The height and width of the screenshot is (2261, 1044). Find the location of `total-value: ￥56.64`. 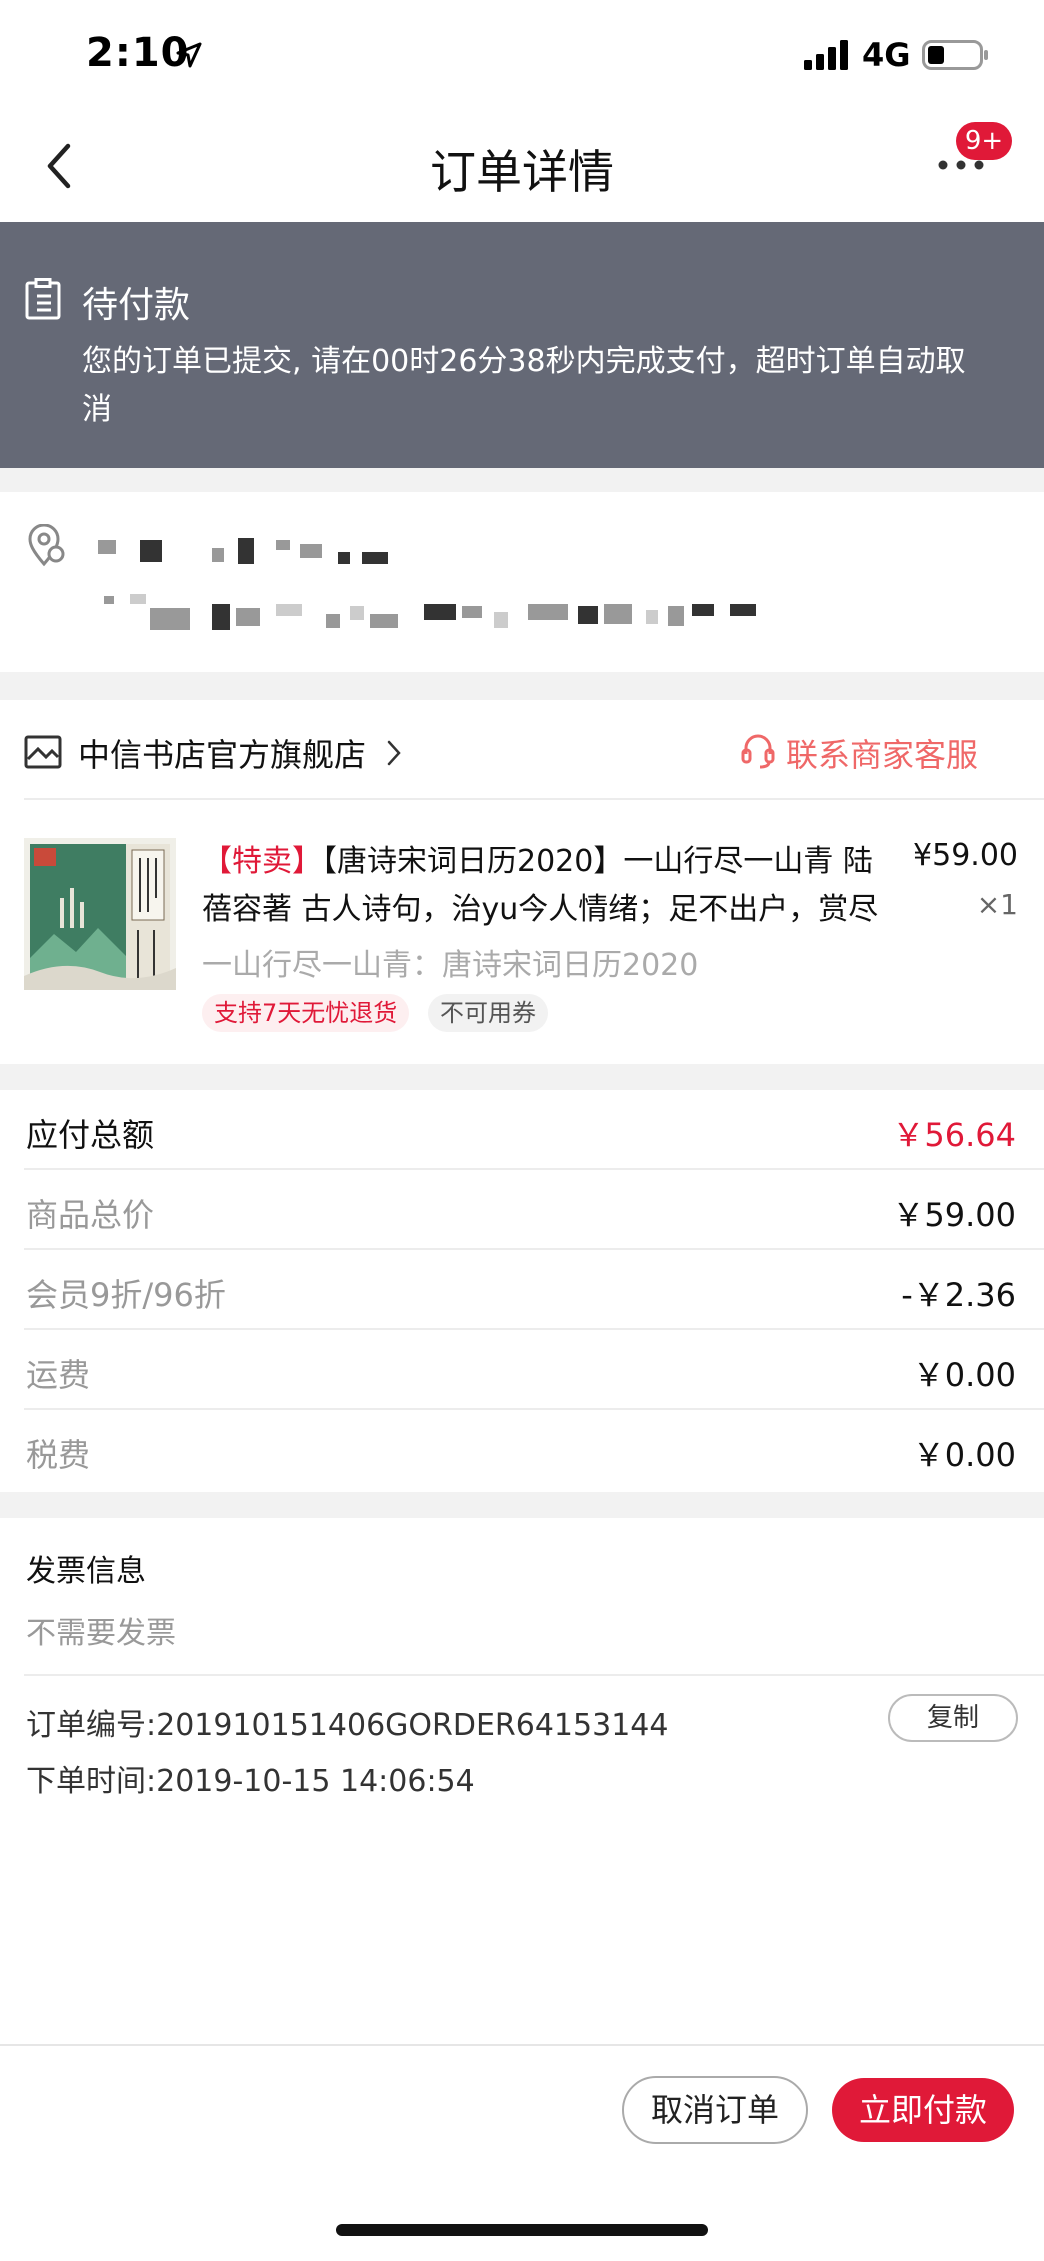

total-value: ￥56.64 is located at coordinates (954, 1135).